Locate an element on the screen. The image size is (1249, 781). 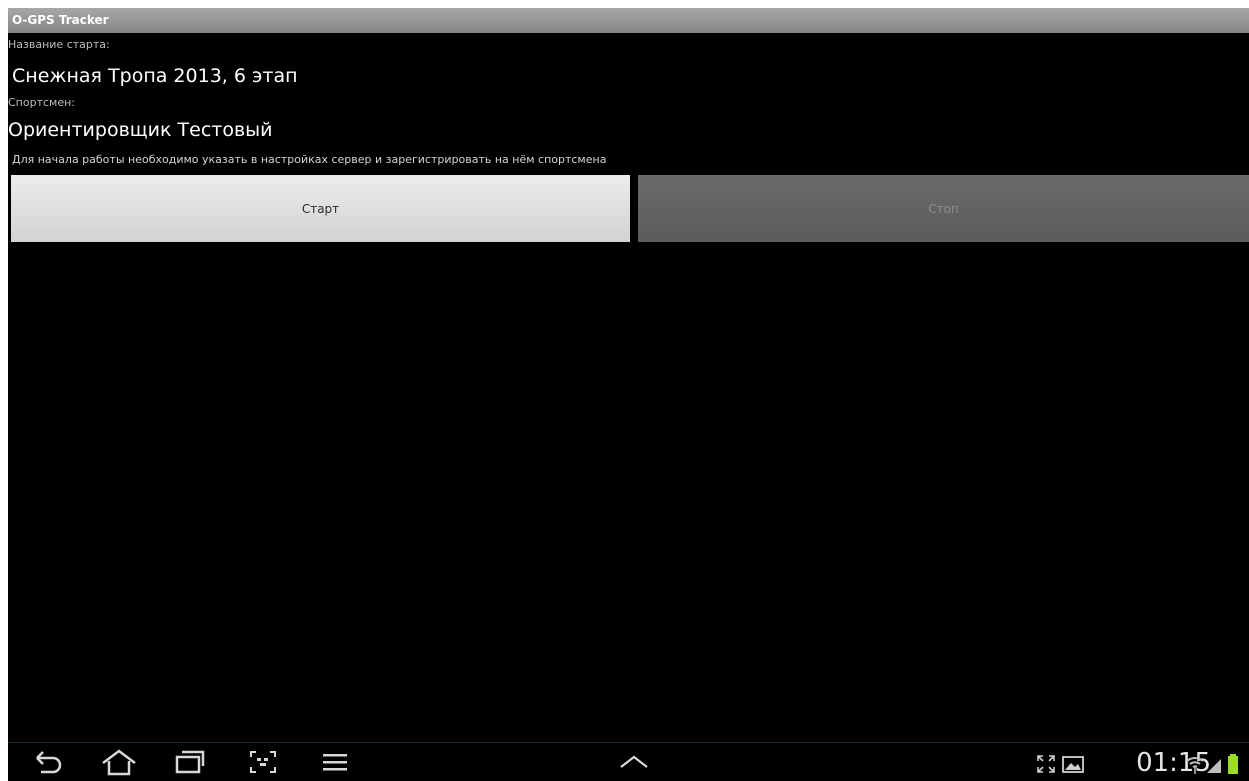
stop-button-label: Стоп is located at coordinates (943, 208).